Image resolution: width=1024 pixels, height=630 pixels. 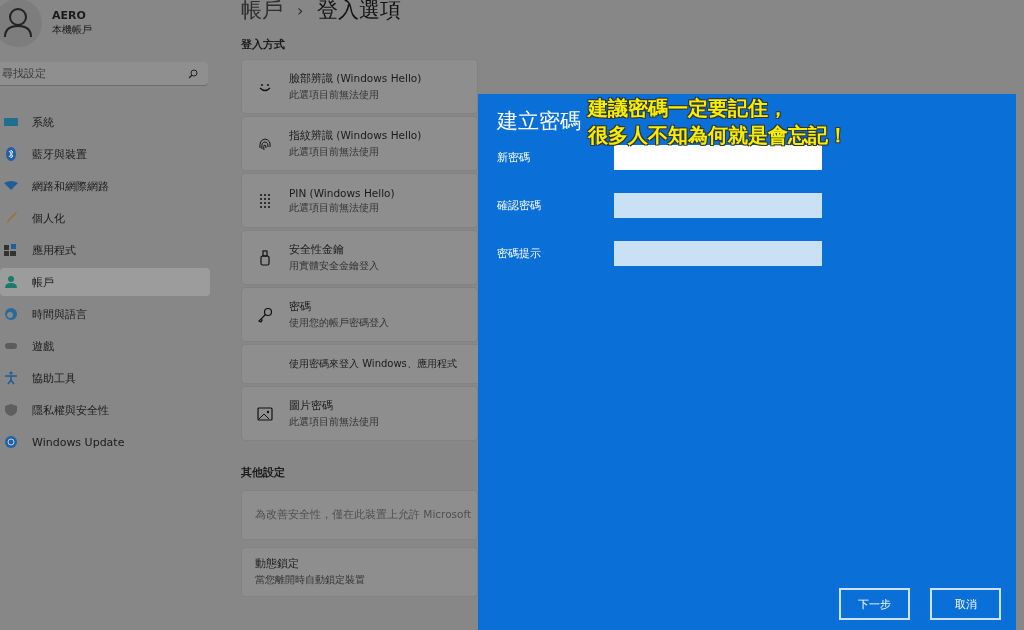 What do you see at coordinates (688, 108) in the screenshot?
I see `annotation-text: 建議密碼一定要記住，` at bounding box center [688, 108].